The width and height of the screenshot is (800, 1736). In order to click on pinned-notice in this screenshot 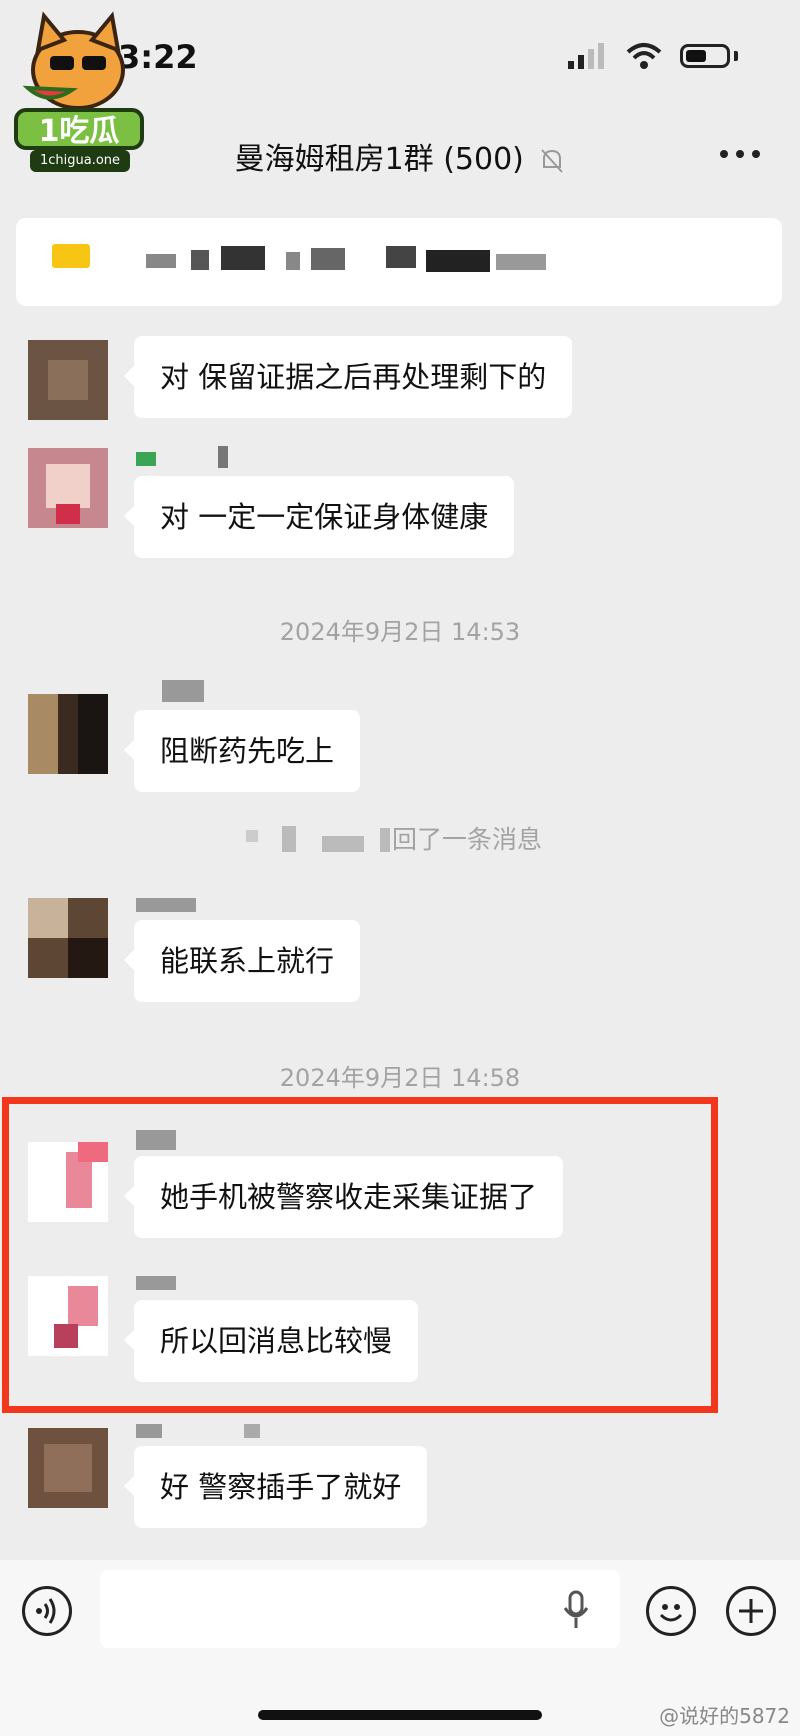, I will do `click(399, 262)`.